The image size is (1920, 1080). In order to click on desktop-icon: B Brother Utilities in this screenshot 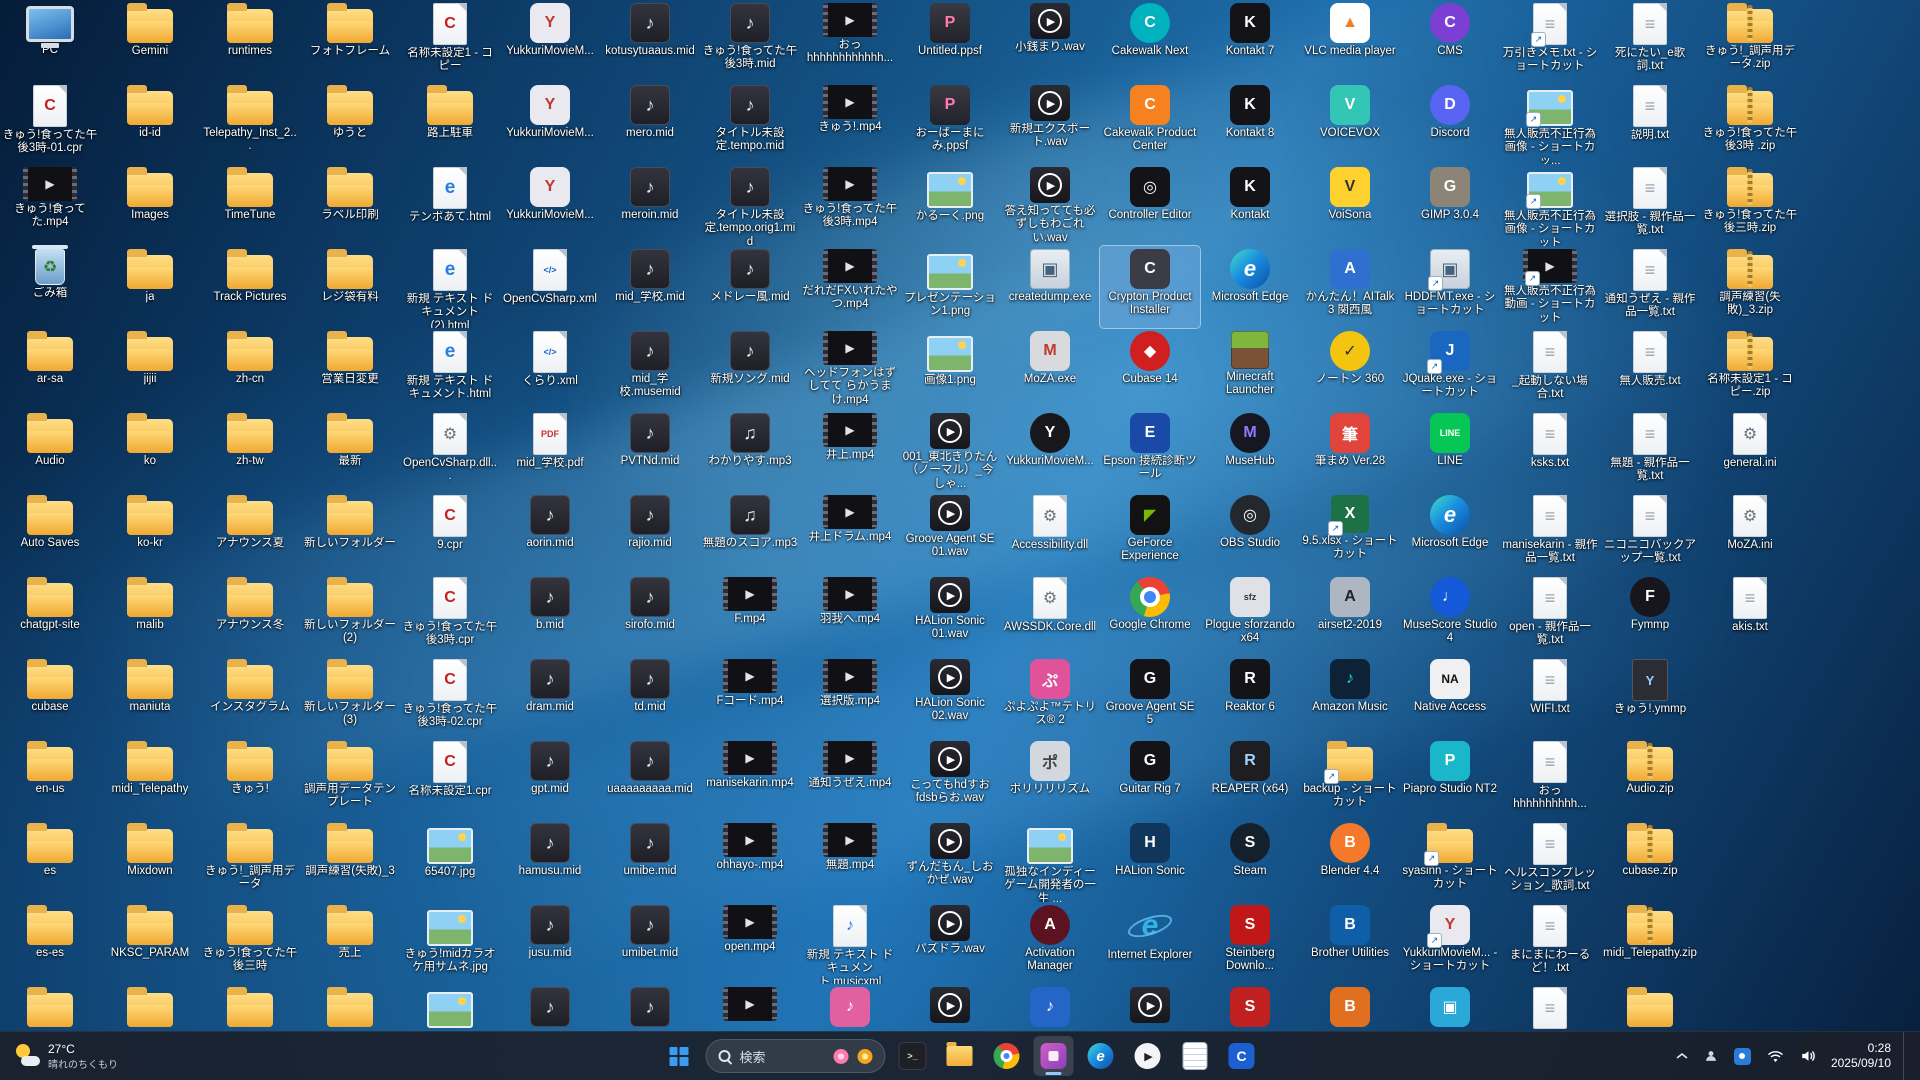, I will do `click(1350, 943)`.